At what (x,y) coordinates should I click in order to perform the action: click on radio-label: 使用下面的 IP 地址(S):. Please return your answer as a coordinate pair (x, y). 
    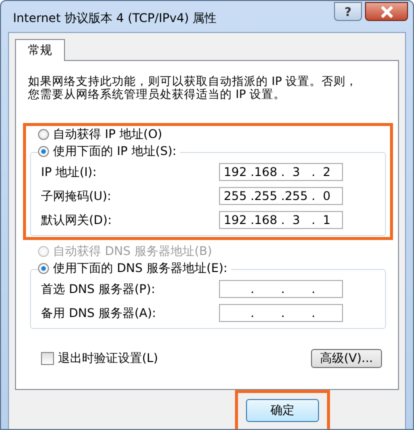
    Looking at the image, I should click on (114, 151).